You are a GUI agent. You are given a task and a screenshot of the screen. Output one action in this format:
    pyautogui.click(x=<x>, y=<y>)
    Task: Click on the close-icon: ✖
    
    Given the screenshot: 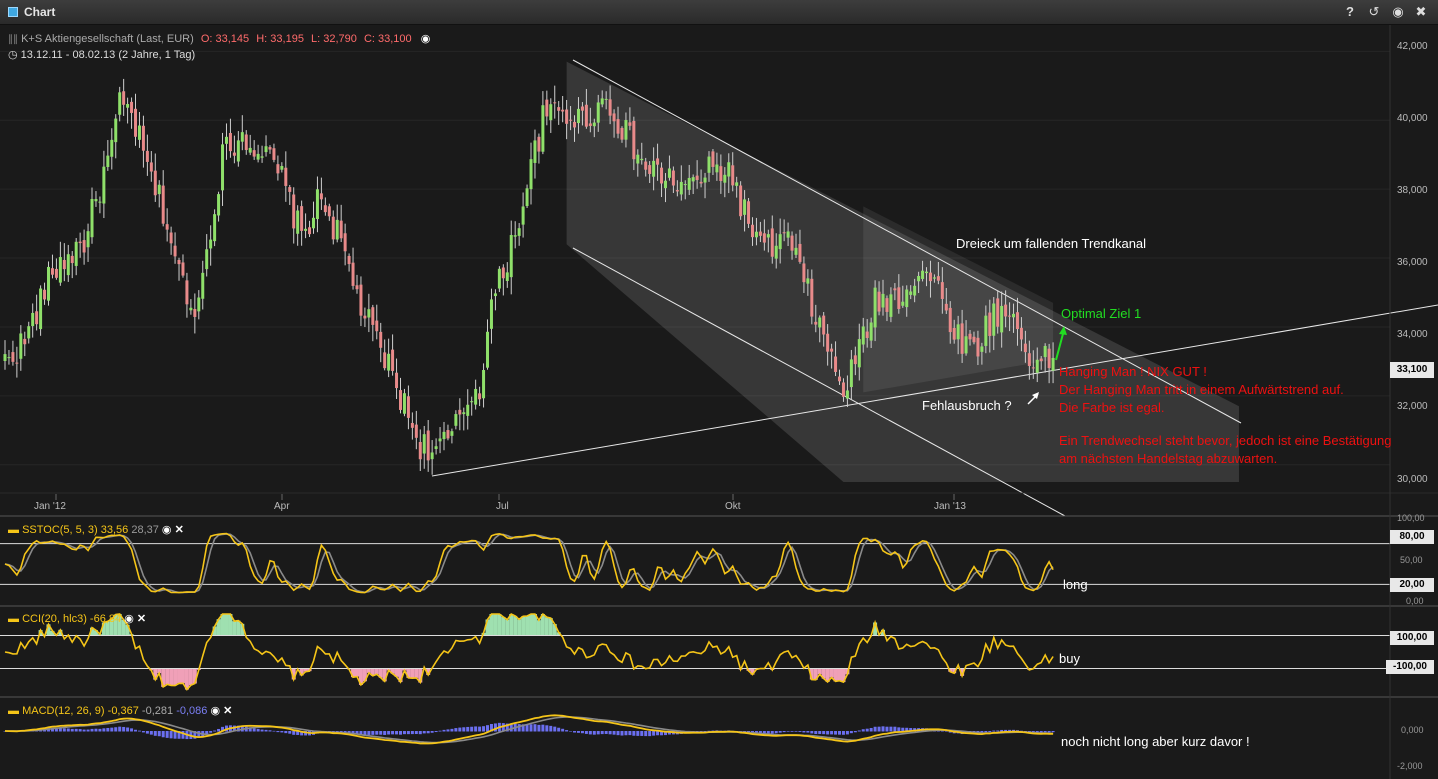 What is the action you would take?
    pyautogui.click(x=1421, y=12)
    